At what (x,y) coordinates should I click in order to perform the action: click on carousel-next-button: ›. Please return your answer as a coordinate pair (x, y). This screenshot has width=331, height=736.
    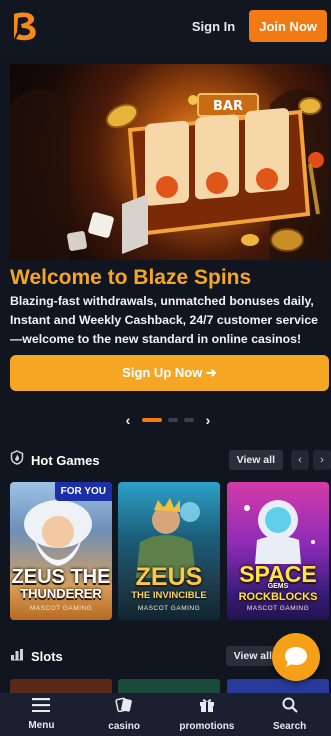
    Looking at the image, I should click on (208, 420).